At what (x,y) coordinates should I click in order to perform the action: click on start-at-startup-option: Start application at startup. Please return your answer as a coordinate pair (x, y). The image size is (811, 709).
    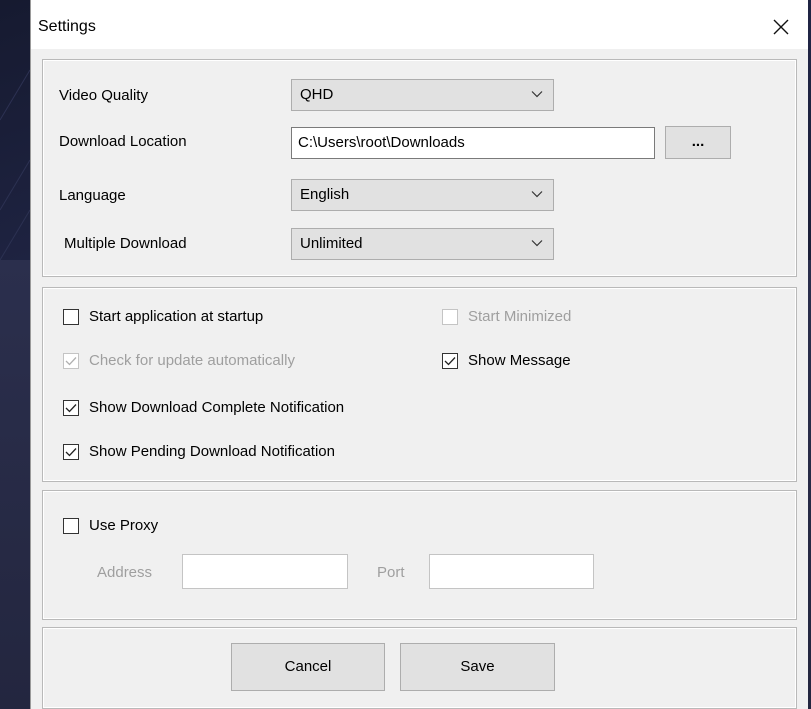
    Looking at the image, I should click on (163, 316).